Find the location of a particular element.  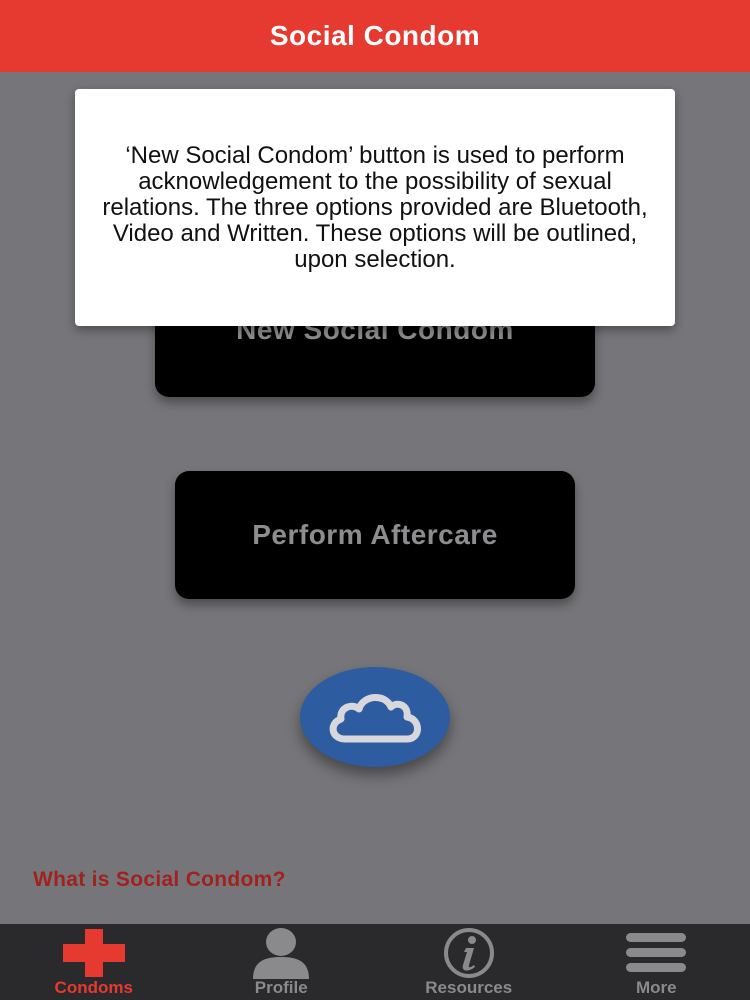

menu-icon is located at coordinates (656, 952).